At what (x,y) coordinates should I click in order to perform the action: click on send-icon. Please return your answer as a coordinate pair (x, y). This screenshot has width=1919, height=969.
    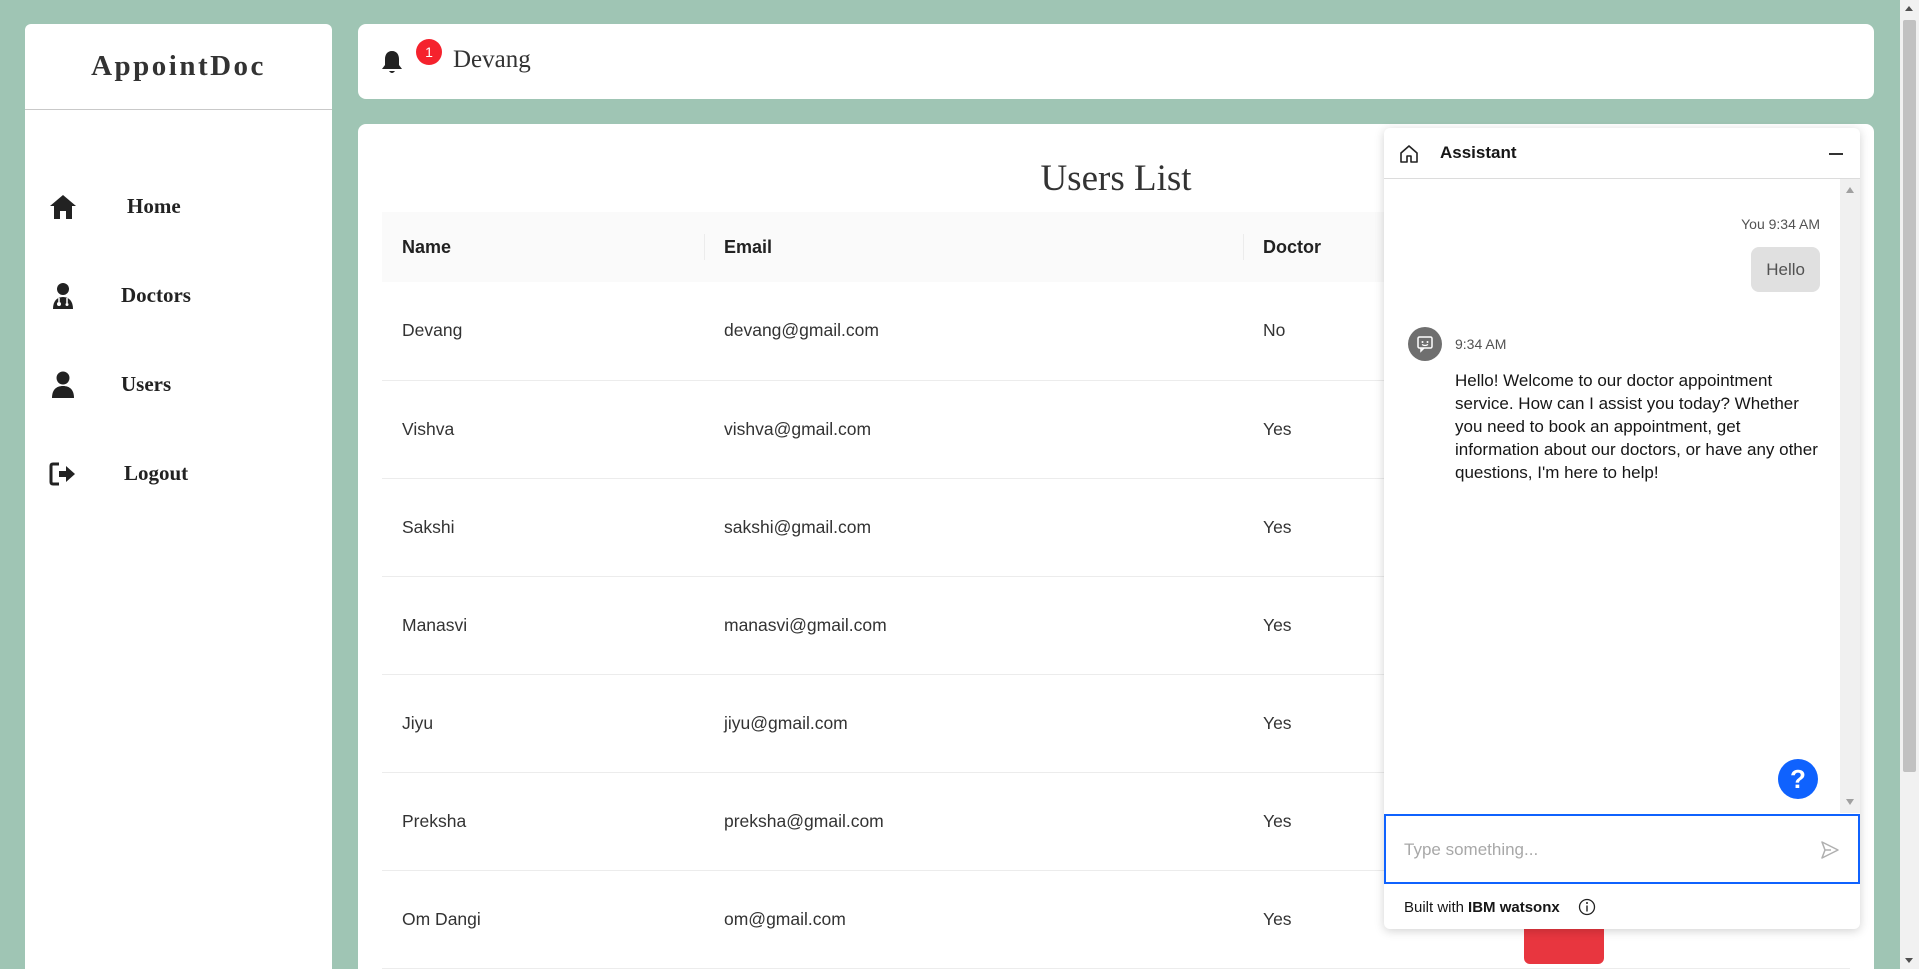
    Looking at the image, I should click on (1830, 850).